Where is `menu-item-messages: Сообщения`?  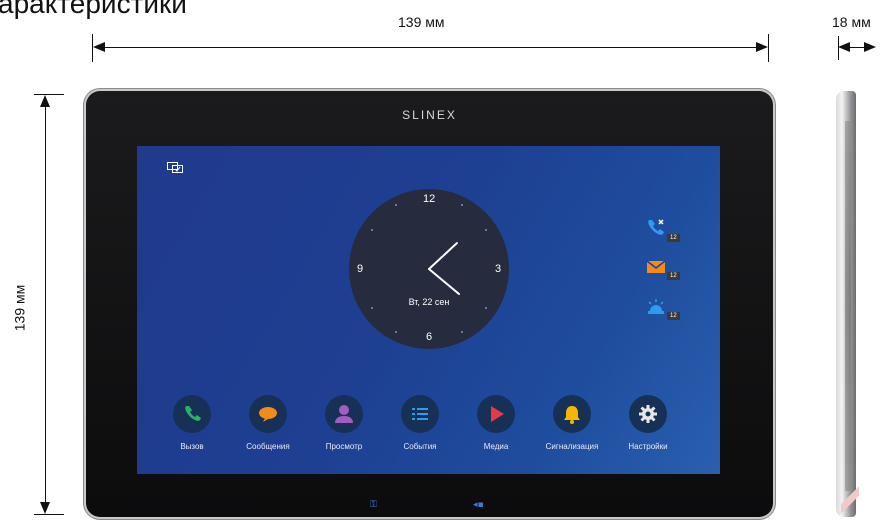
menu-item-messages: Сообщения is located at coordinates (268, 423).